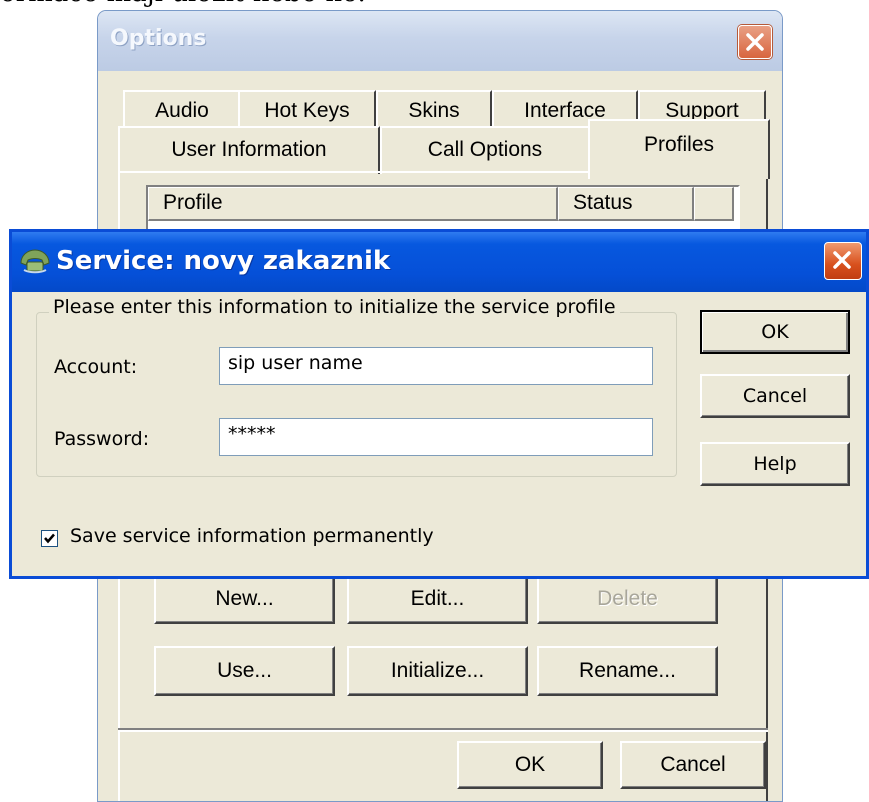 The width and height of the screenshot is (869, 802). Describe the element at coordinates (443, 730) in the screenshot. I see `separator` at that location.